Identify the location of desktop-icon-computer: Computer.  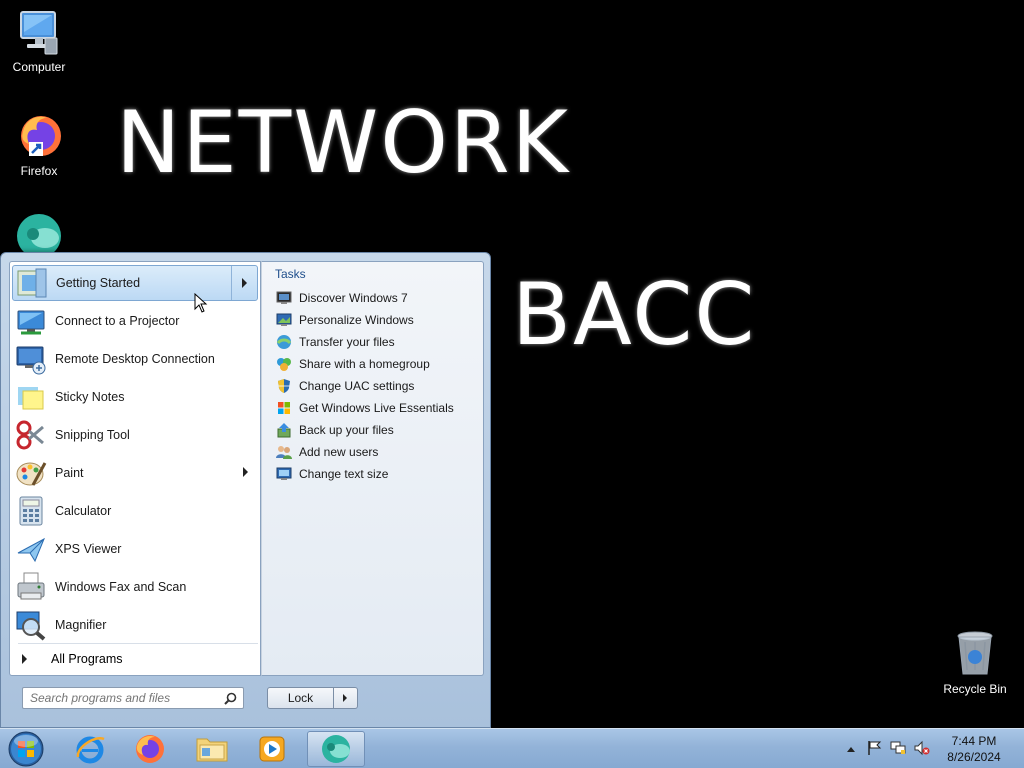
(39, 41).